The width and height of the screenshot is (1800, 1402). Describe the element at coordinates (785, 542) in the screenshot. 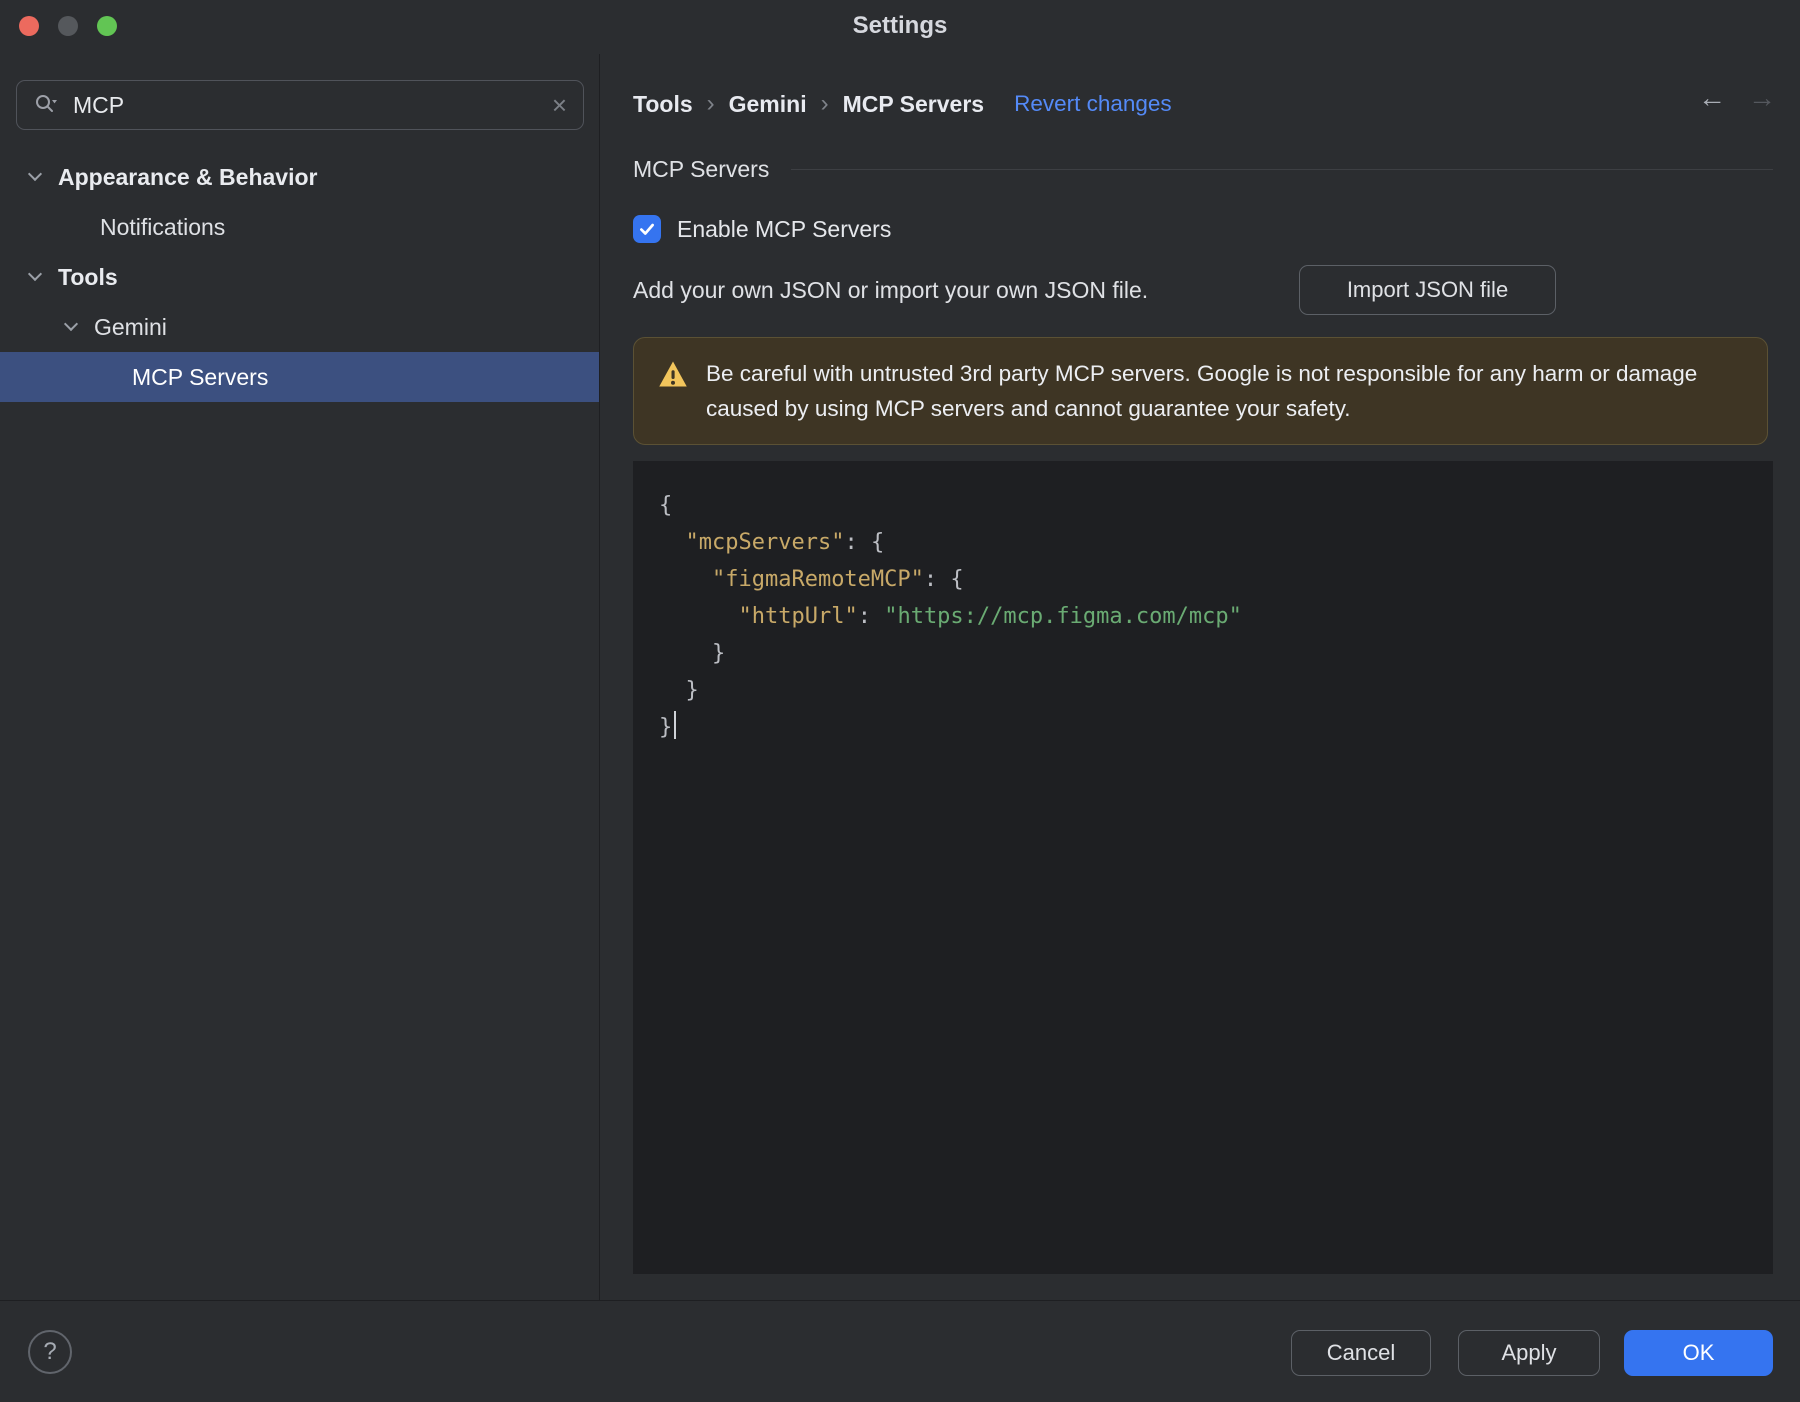

I see `code-line: "mcpServers": {` at that location.